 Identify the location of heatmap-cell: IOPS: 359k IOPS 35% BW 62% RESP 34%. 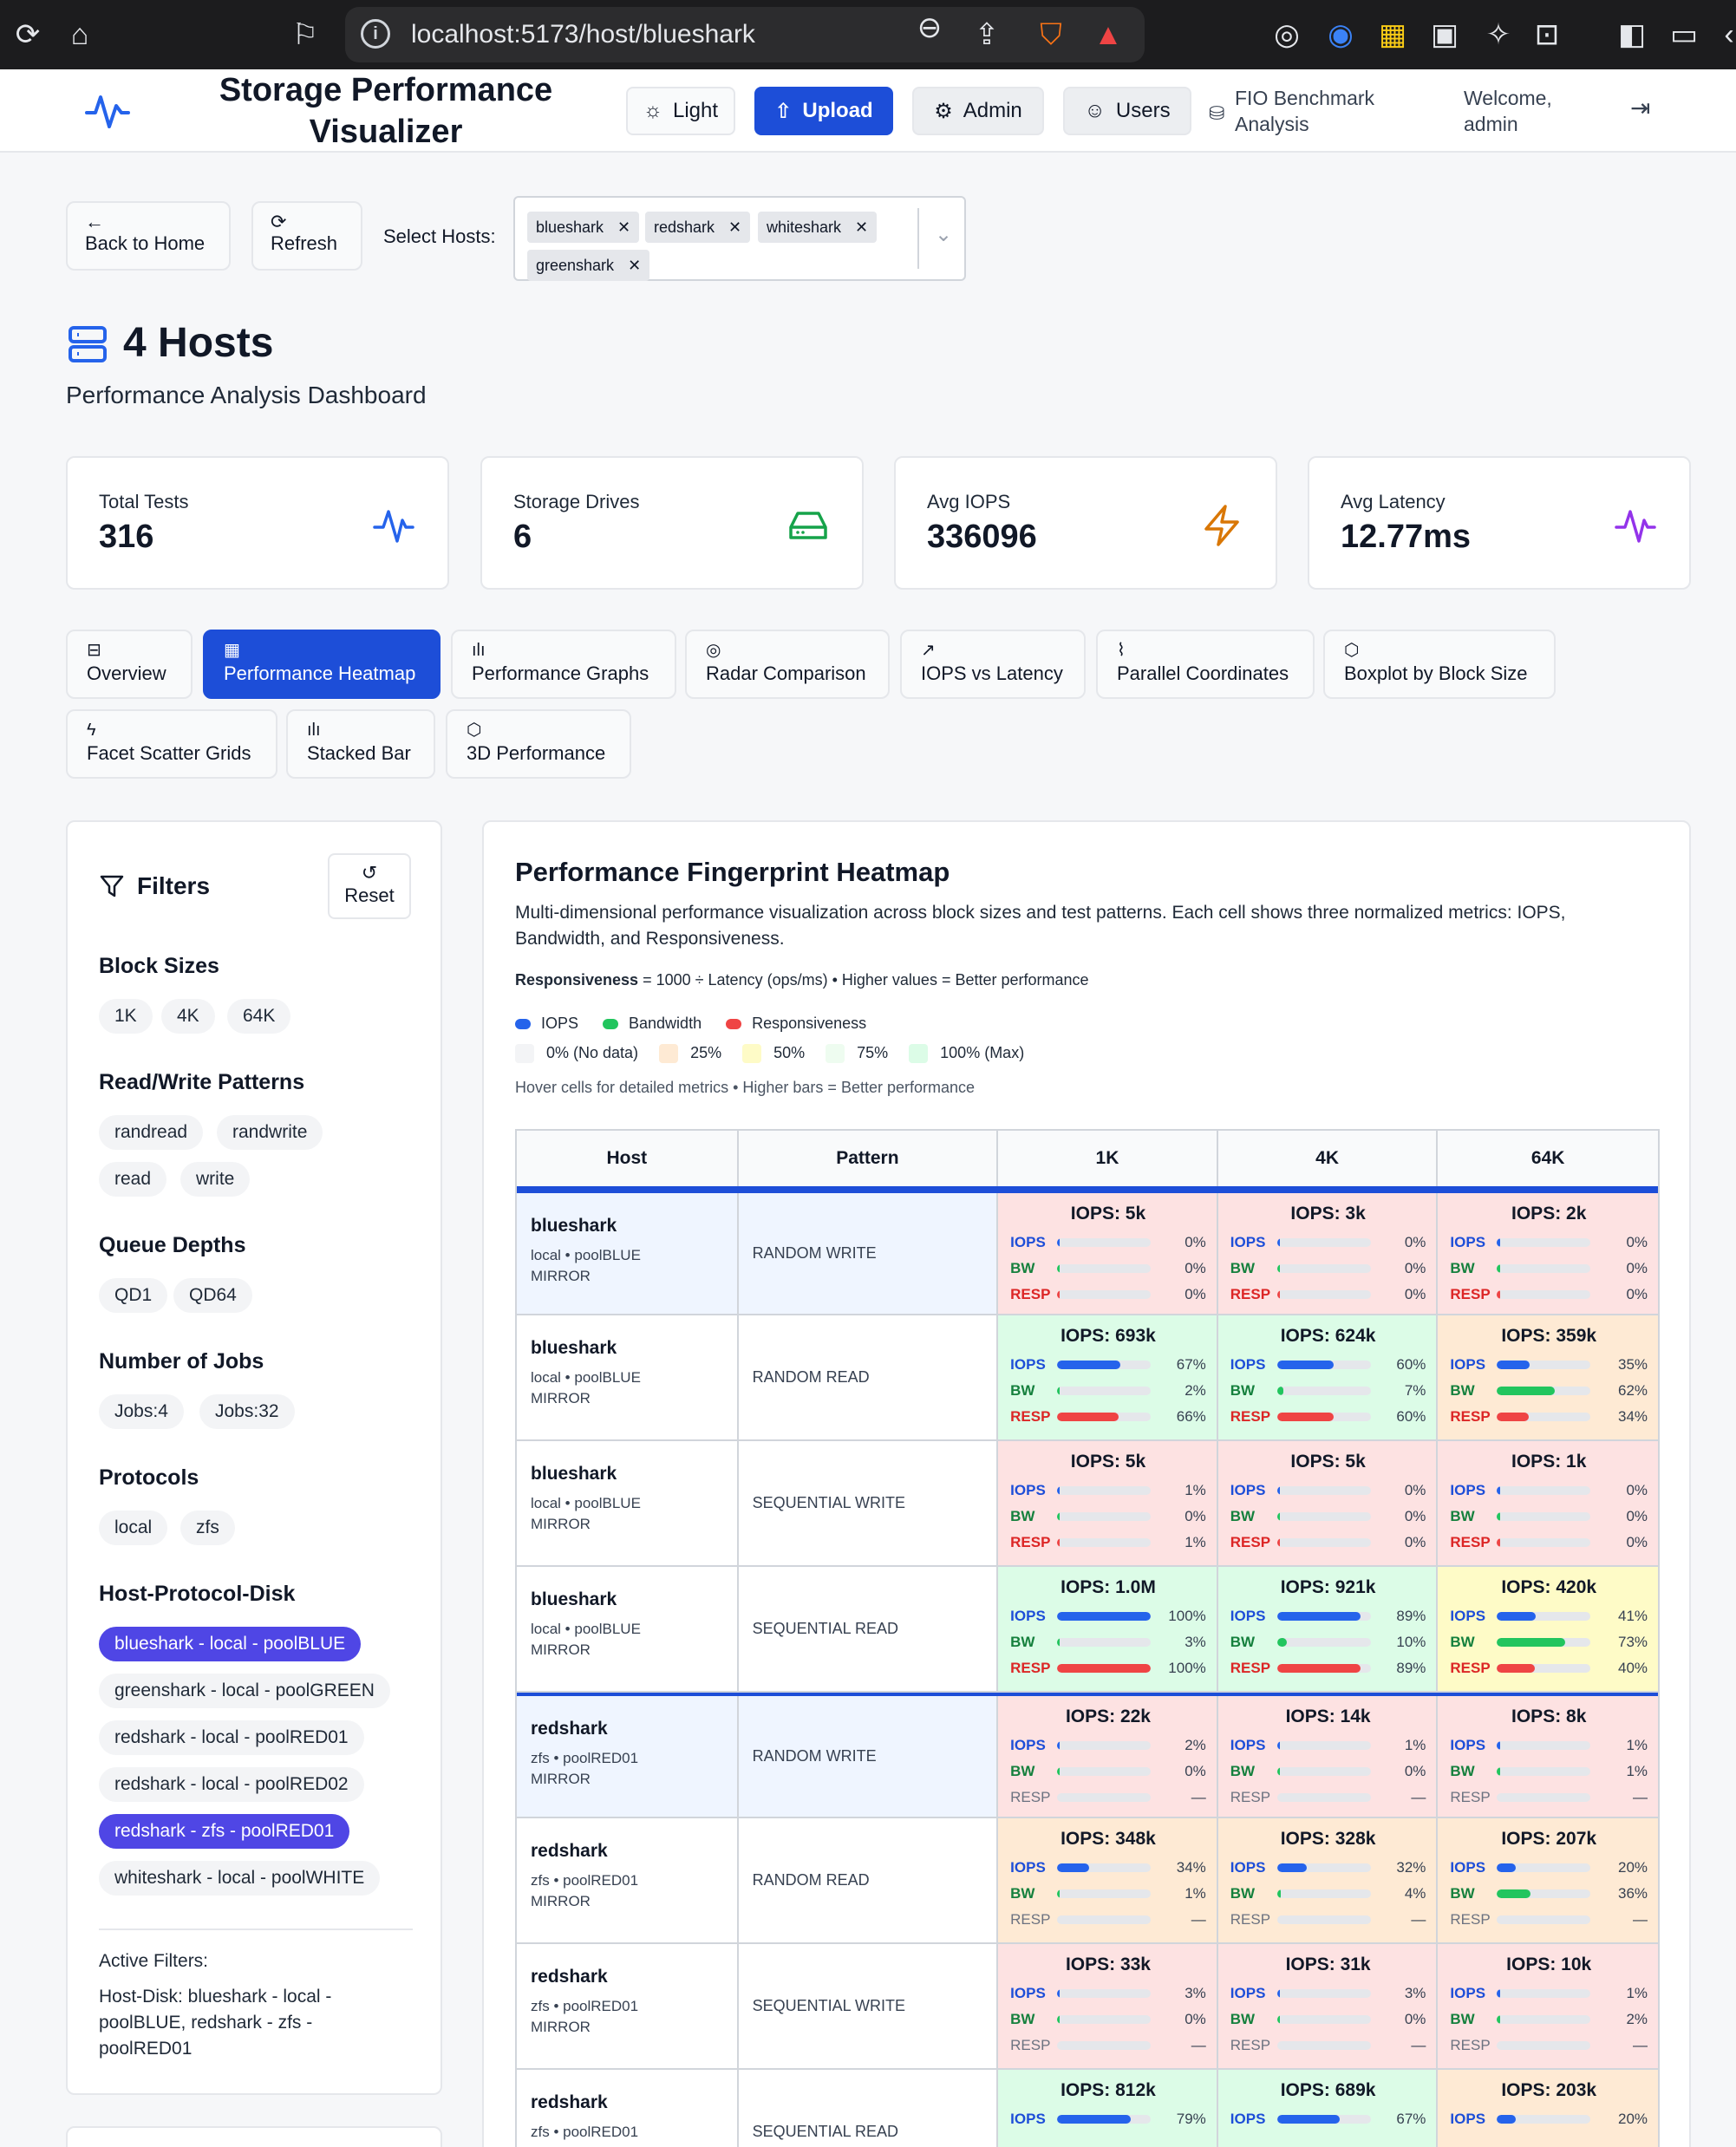
(1548, 1377).